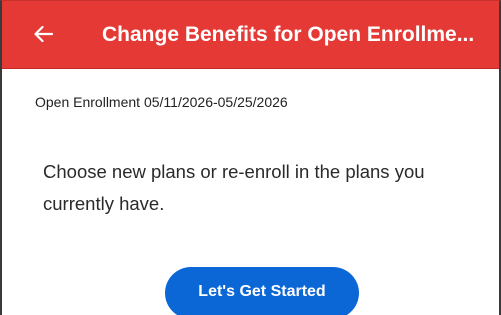 The width and height of the screenshot is (501, 315). I want to click on arrow-left-icon, so click(43, 34).